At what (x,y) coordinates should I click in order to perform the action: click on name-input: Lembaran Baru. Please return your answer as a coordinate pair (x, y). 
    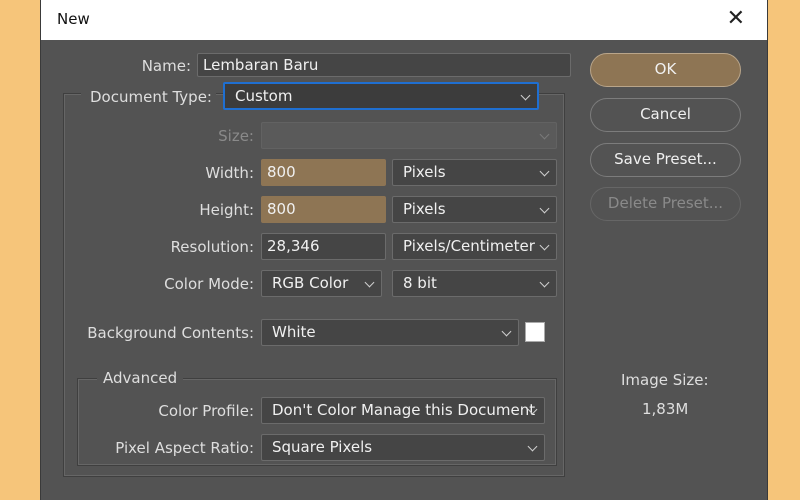
    Looking at the image, I should click on (384, 65).